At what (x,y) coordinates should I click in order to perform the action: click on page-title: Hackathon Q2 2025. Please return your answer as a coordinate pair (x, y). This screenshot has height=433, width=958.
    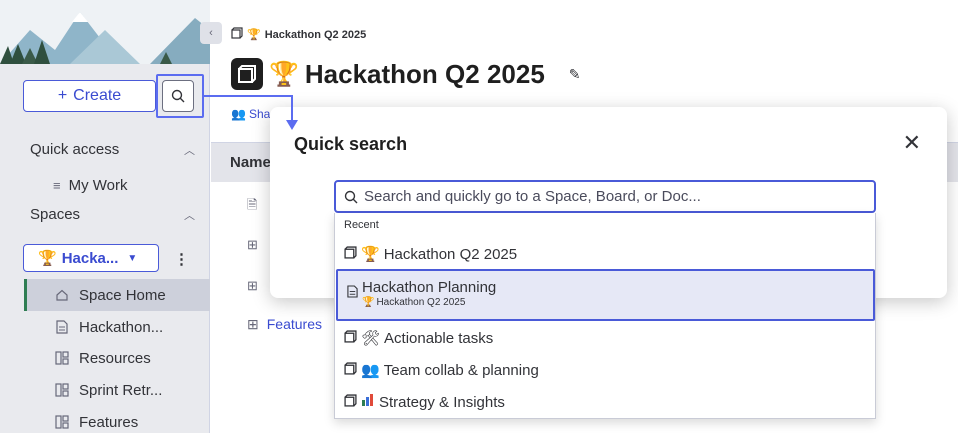
    Looking at the image, I should click on (424, 73).